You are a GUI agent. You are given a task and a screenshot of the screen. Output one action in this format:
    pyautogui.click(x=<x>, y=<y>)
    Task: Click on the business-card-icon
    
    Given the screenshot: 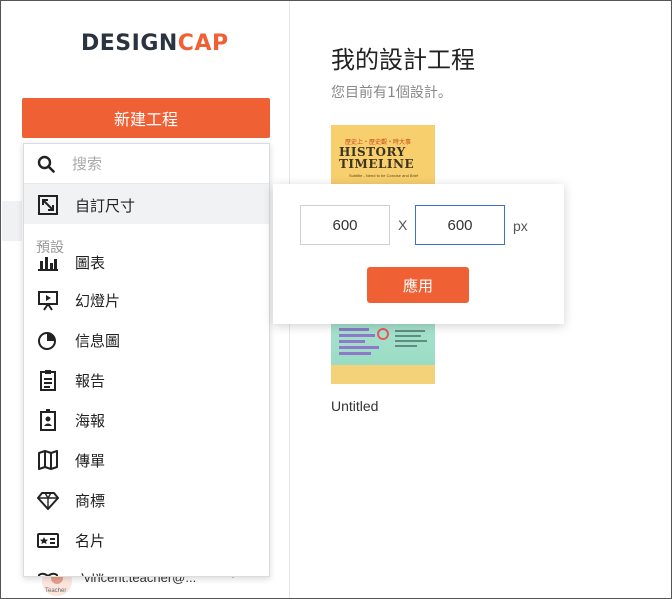 What is the action you would take?
    pyautogui.click(x=48, y=540)
    